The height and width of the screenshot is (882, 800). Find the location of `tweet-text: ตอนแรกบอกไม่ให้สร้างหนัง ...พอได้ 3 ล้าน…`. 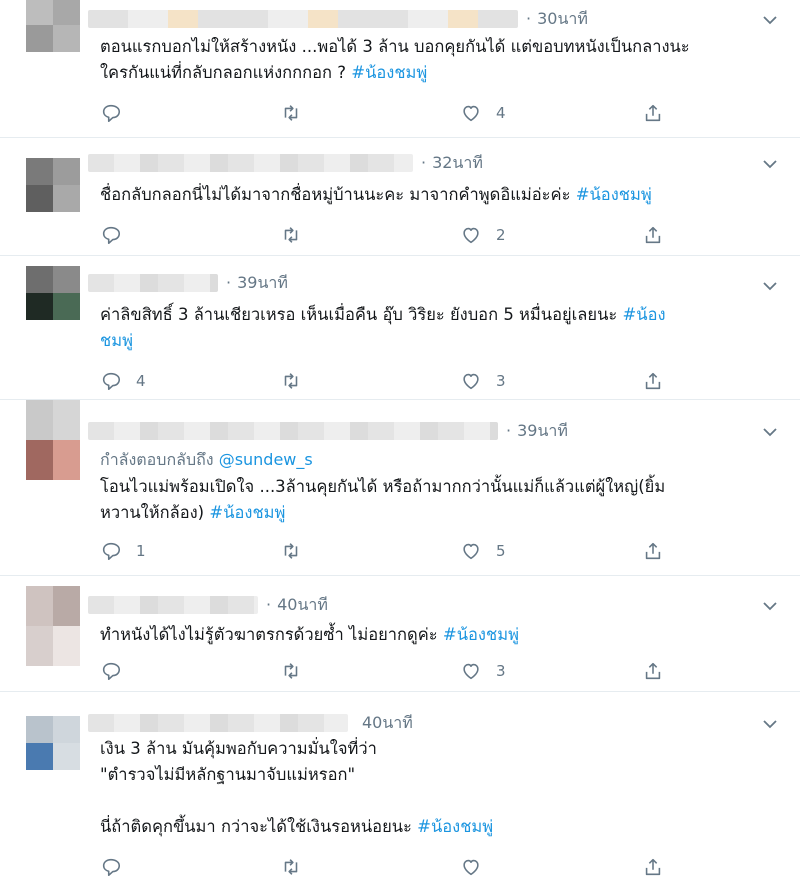

tweet-text: ตอนแรกบอกไม่ให้สร้างหนัง ...พอได้ 3 ล้าน… is located at coordinates (395, 59).